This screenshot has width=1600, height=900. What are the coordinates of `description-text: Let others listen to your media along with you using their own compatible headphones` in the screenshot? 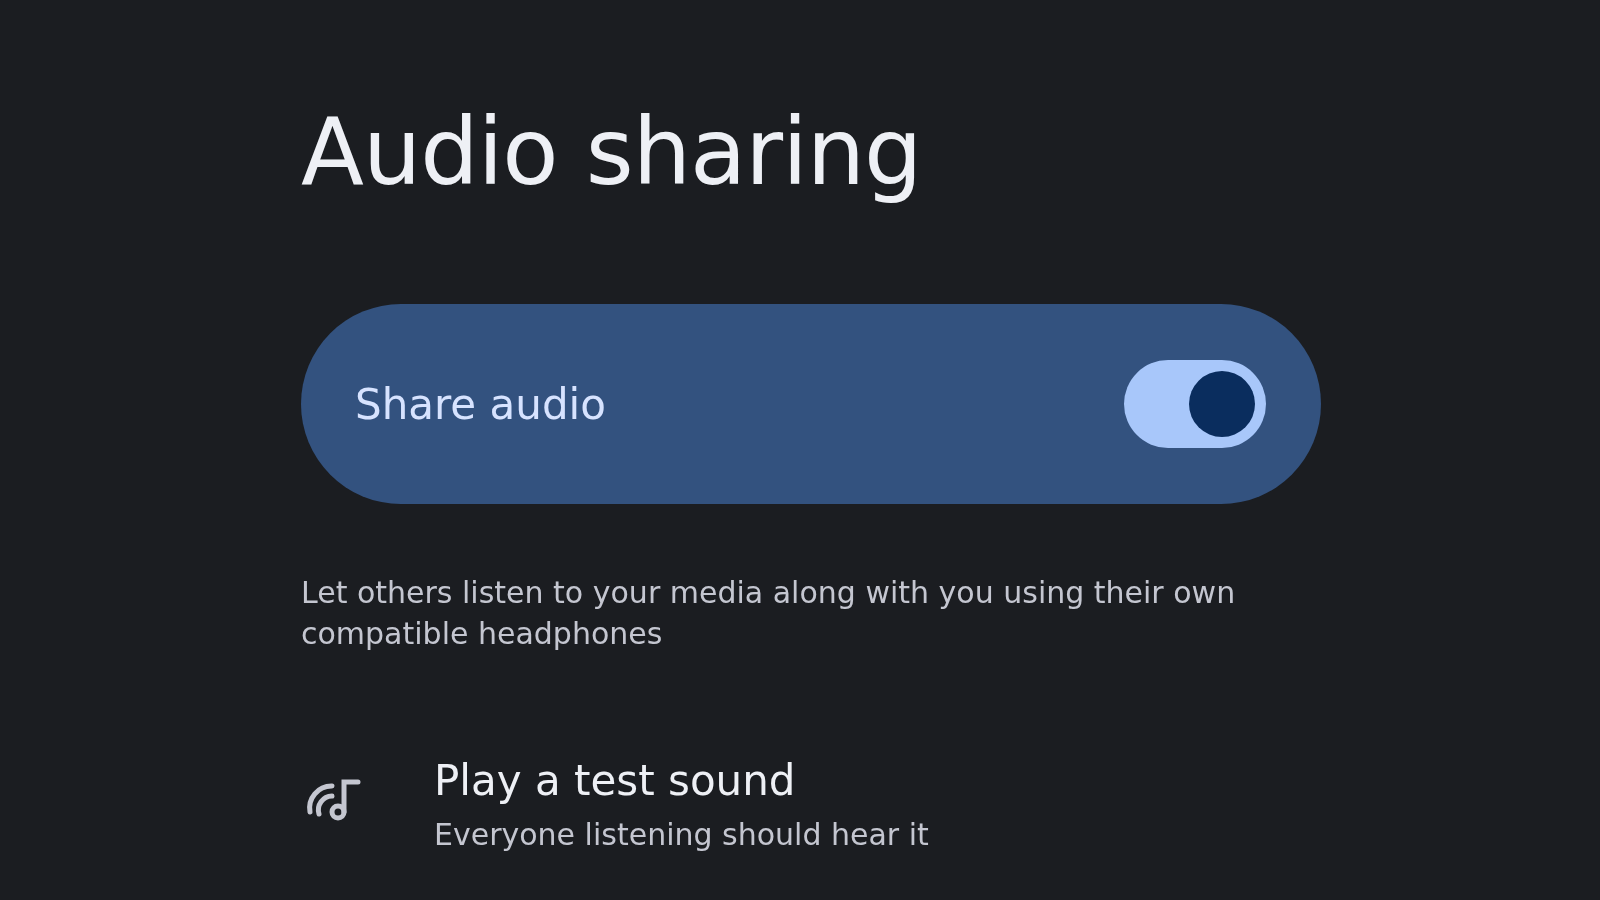 It's located at (769, 614).